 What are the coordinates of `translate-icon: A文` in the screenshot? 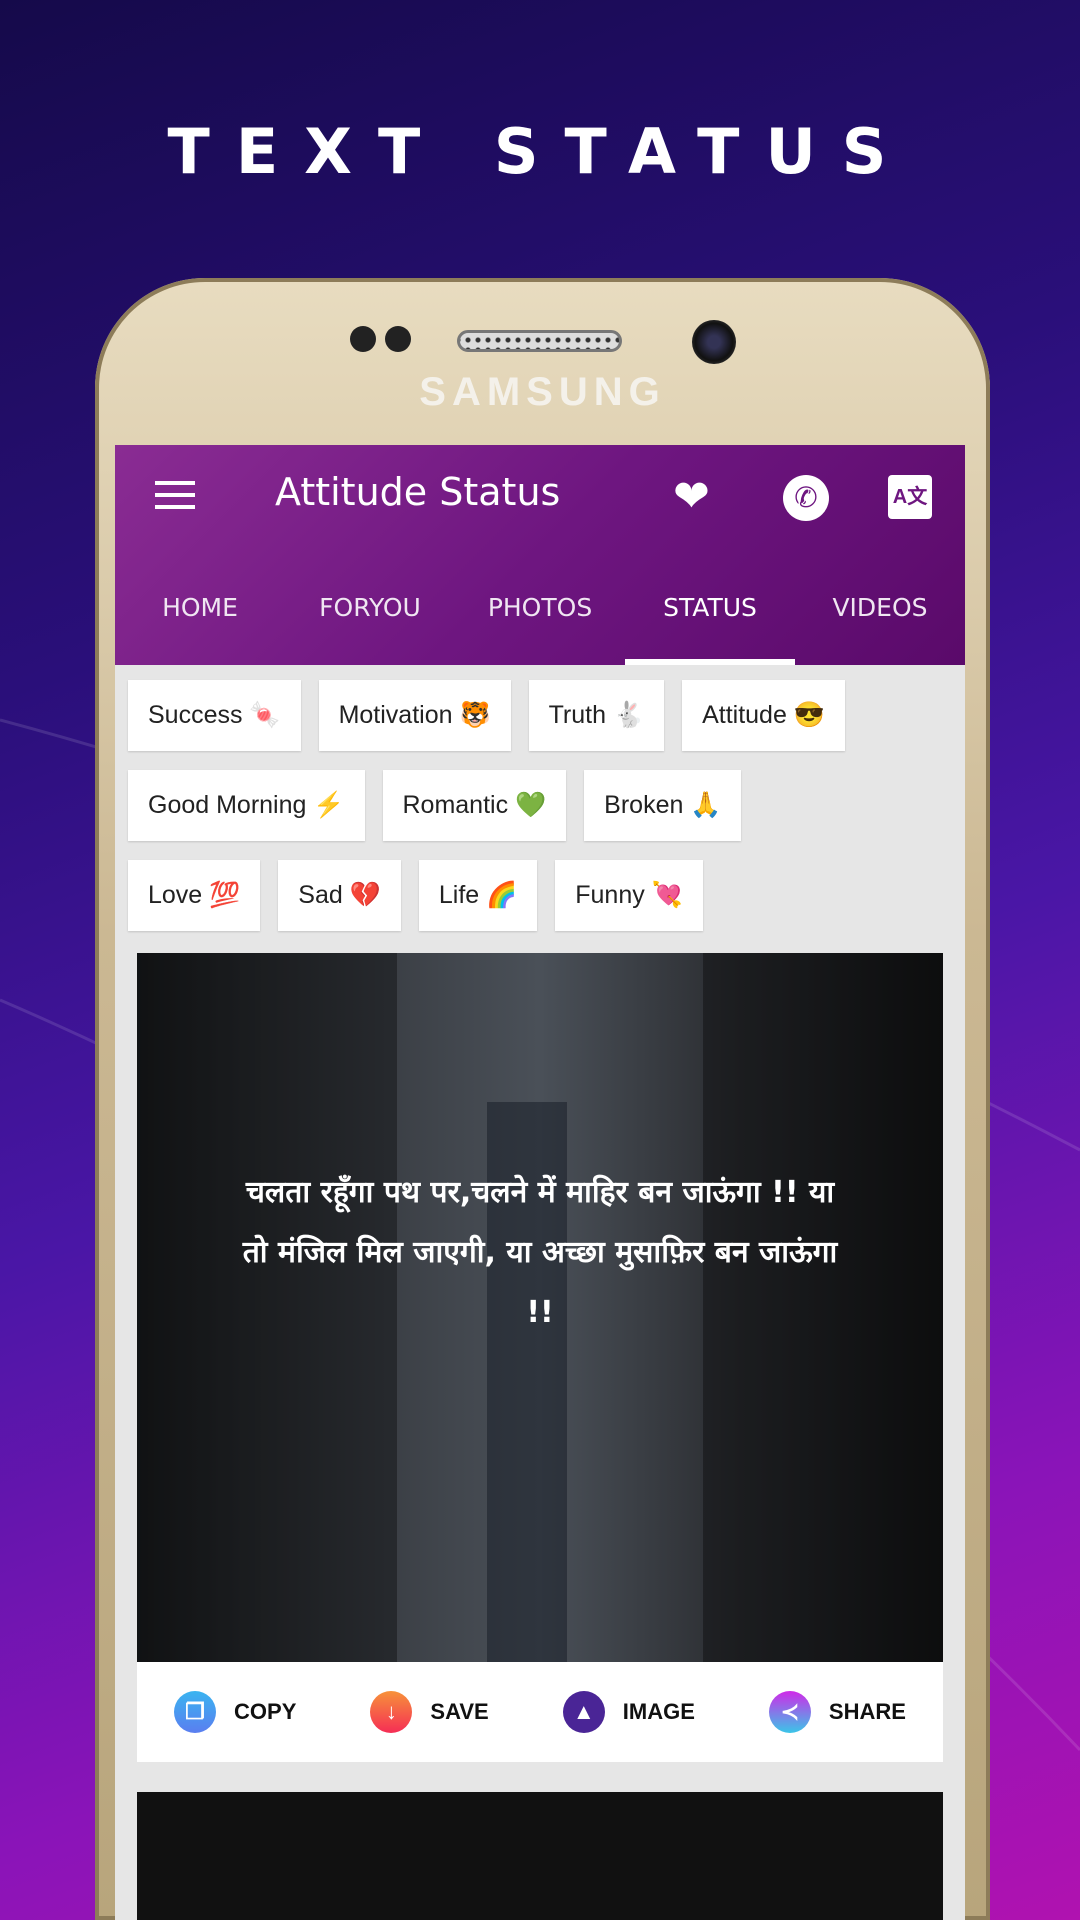 It's located at (910, 497).